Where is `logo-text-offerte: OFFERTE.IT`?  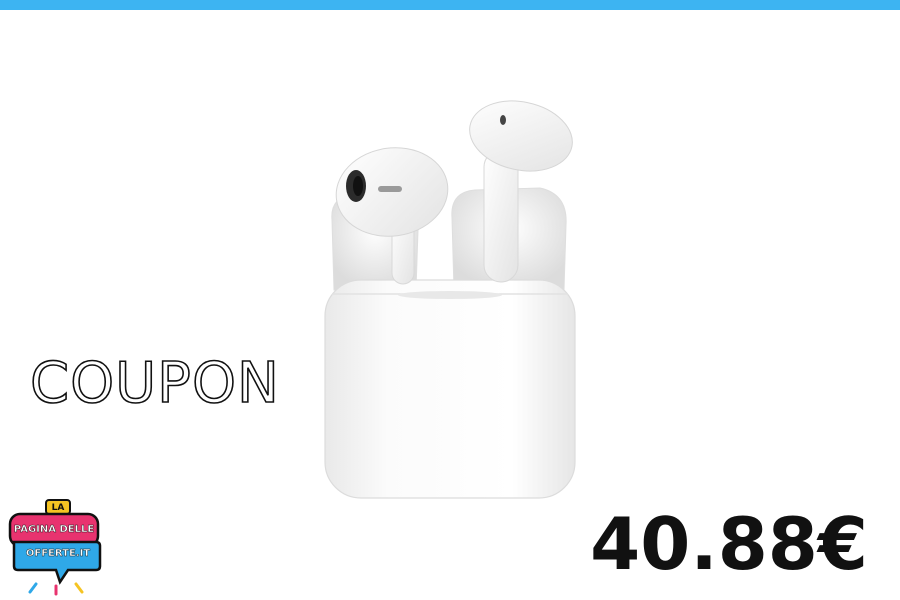
logo-text-offerte: OFFERTE.IT is located at coordinates (58, 553).